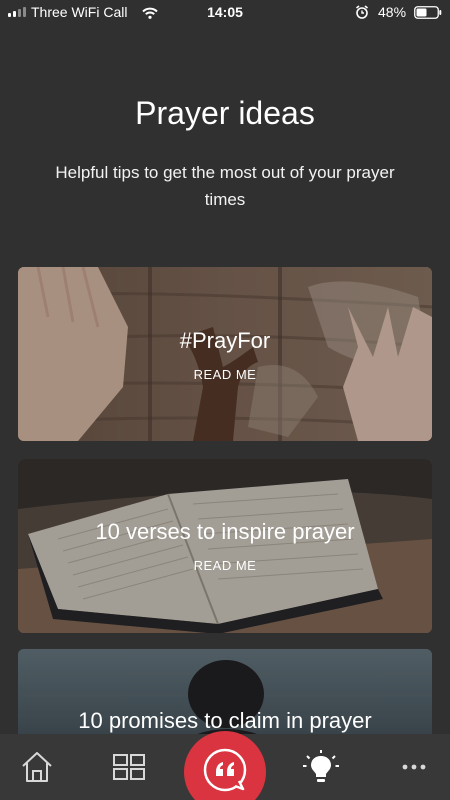  What do you see at coordinates (225, 340) in the screenshot?
I see `card-title: #PrayFor` at bounding box center [225, 340].